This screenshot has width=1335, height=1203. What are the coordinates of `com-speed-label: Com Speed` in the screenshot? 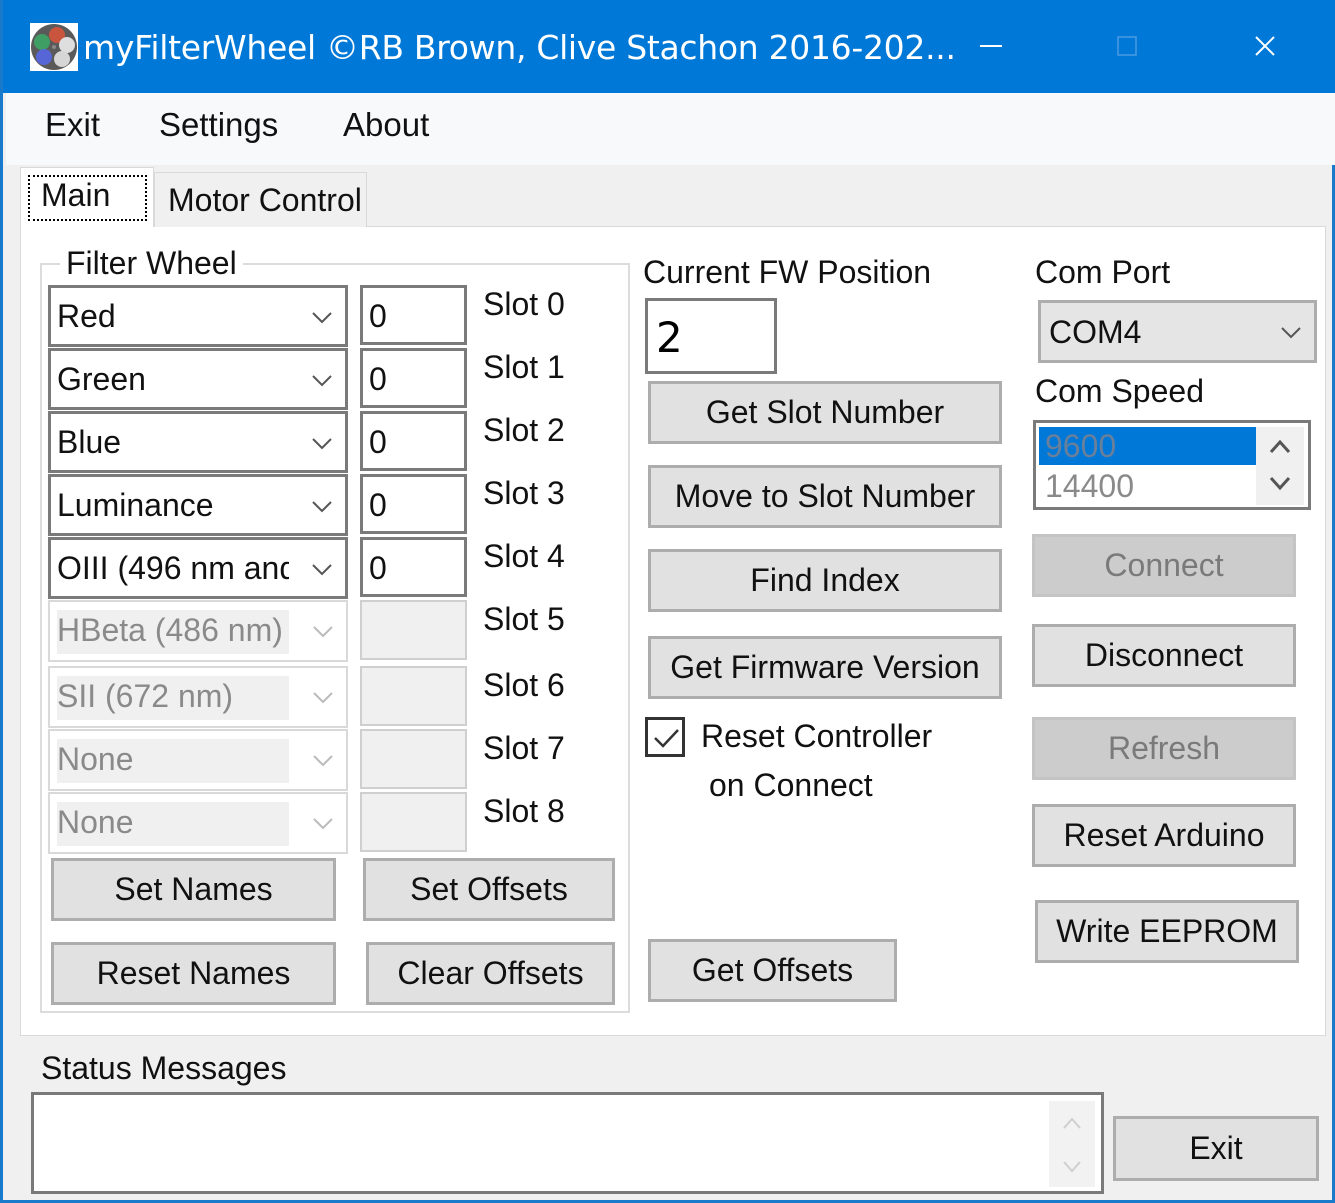 It's located at (1119, 391).